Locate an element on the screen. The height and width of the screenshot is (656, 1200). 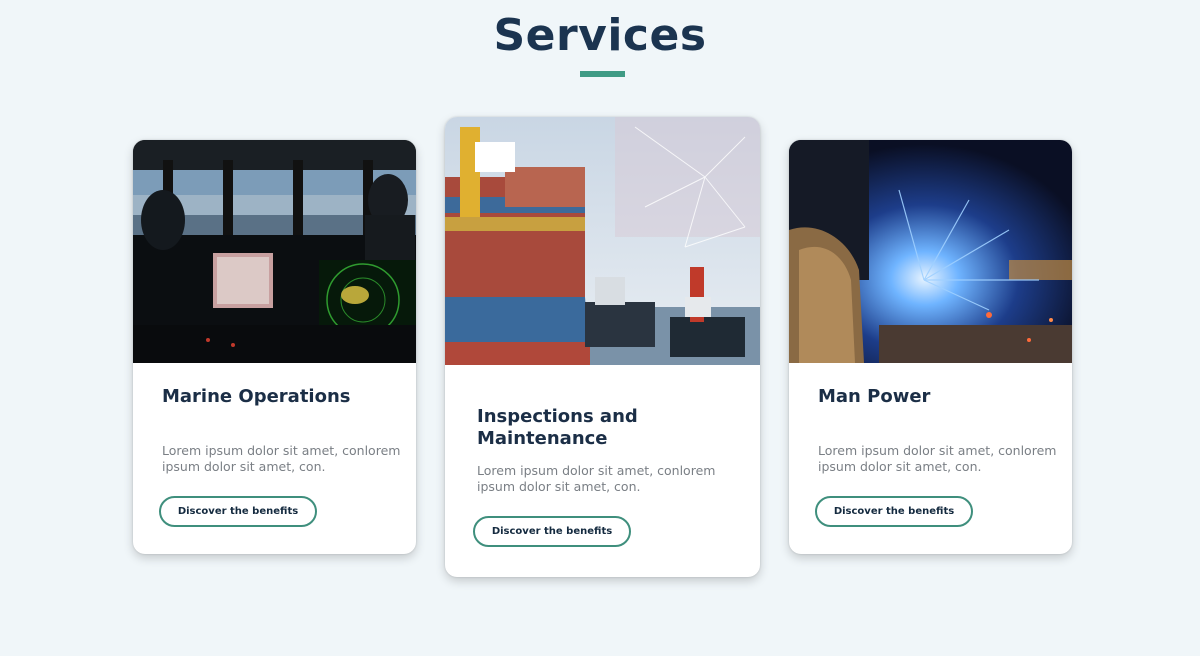
section-title: Services is located at coordinates (600, 35).